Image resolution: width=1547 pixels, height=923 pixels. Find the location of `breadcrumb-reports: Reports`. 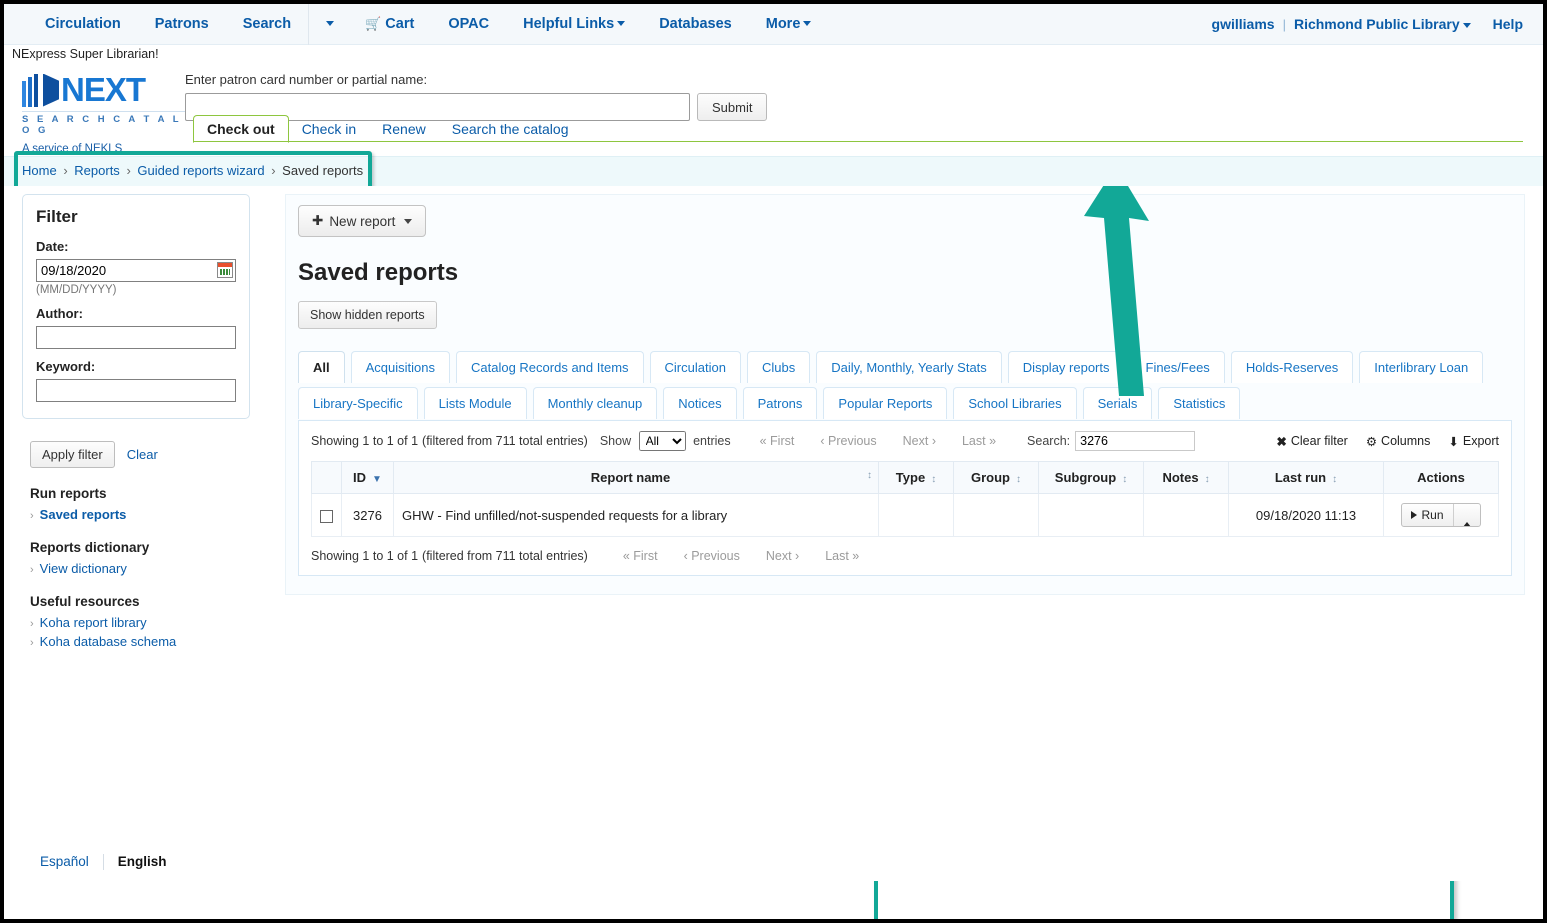

breadcrumb-reports: Reports is located at coordinates (97, 170).